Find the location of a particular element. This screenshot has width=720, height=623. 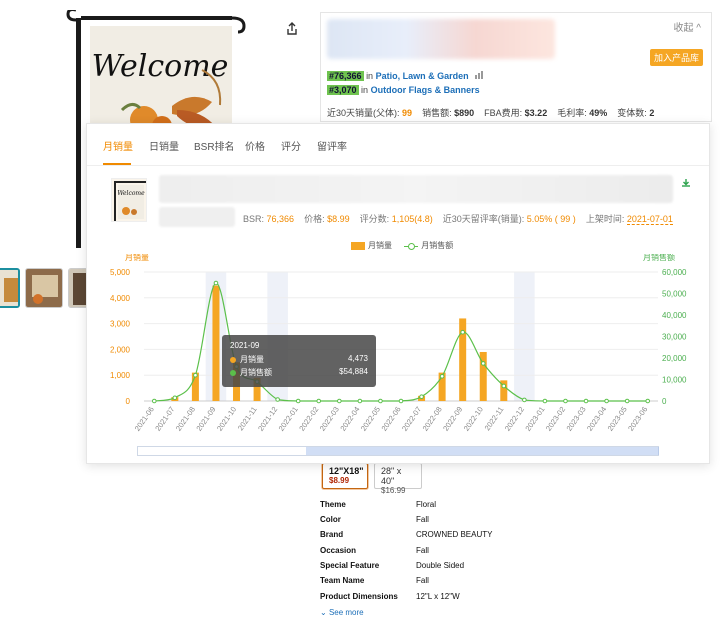

variant-1-price: $8.99 is located at coordinates (339, 480).